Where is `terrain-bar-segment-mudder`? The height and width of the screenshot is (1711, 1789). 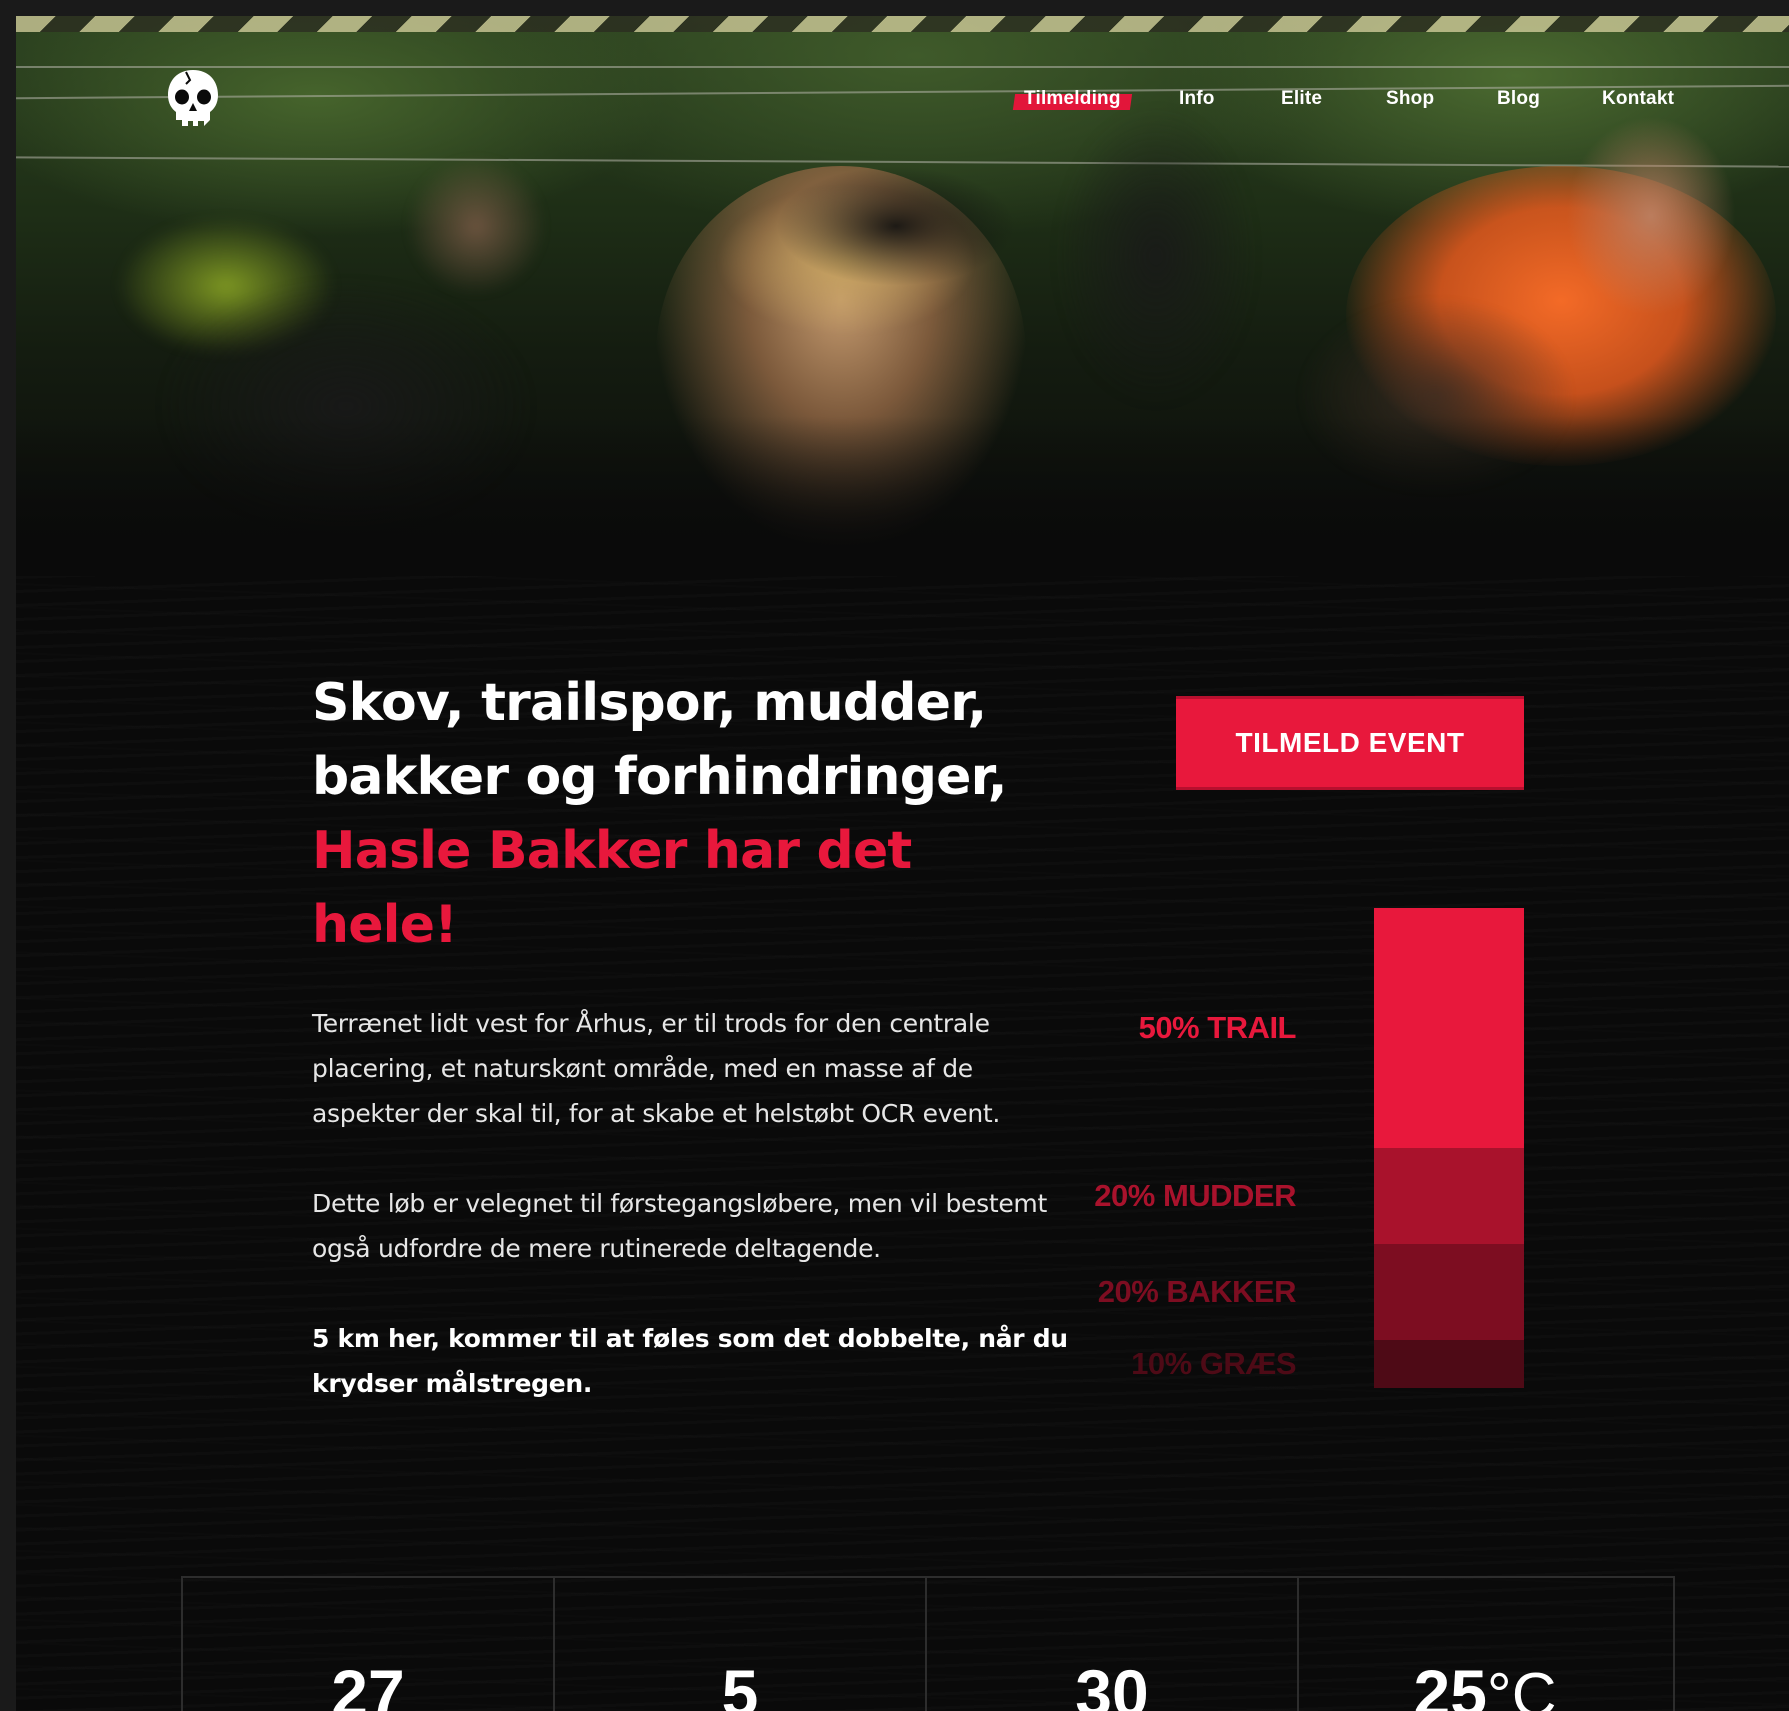 terrain-bar-segment-mudder is located at coordinates (1449, 1196).